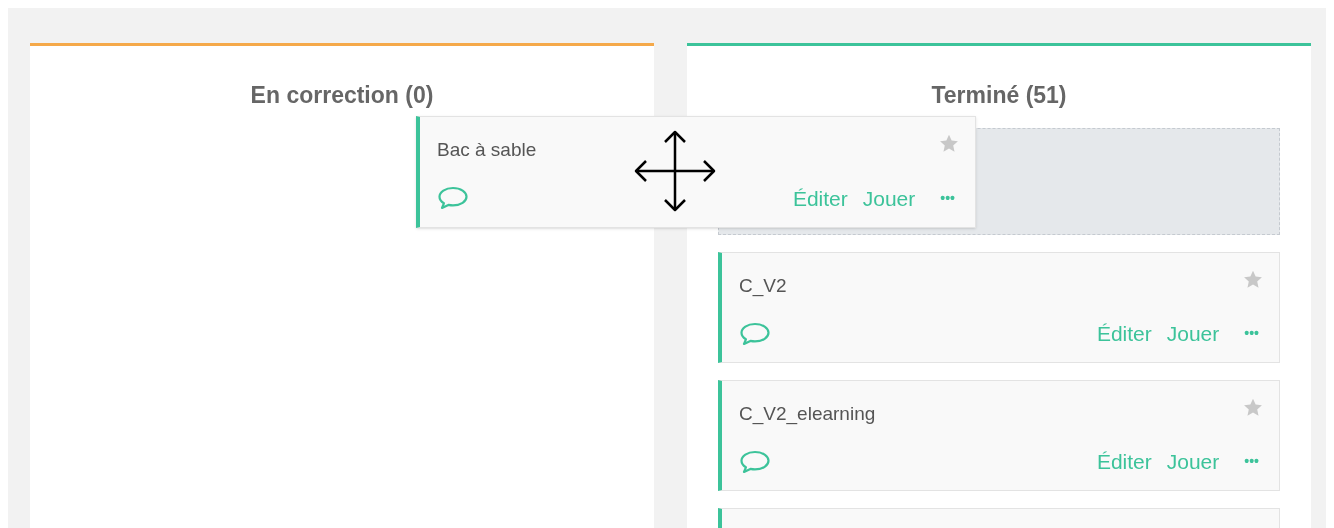  I want to click on move-cursor-icon, so click(675, 171).